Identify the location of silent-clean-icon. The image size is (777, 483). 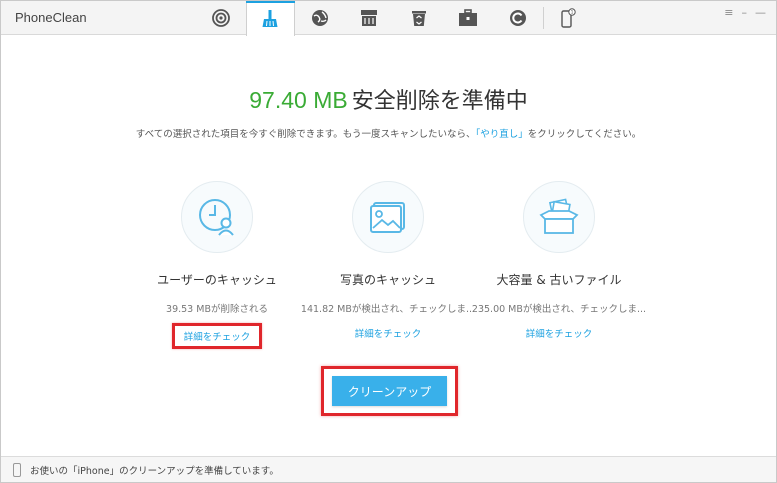
(518, 18).